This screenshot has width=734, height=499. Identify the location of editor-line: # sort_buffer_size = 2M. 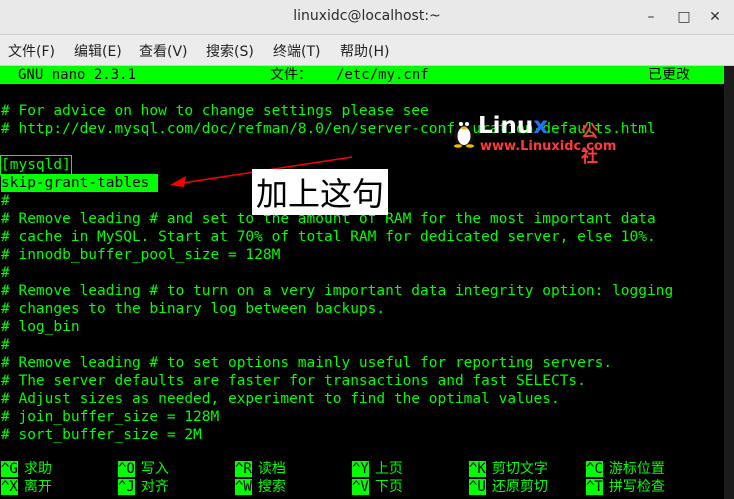
(101, 435).